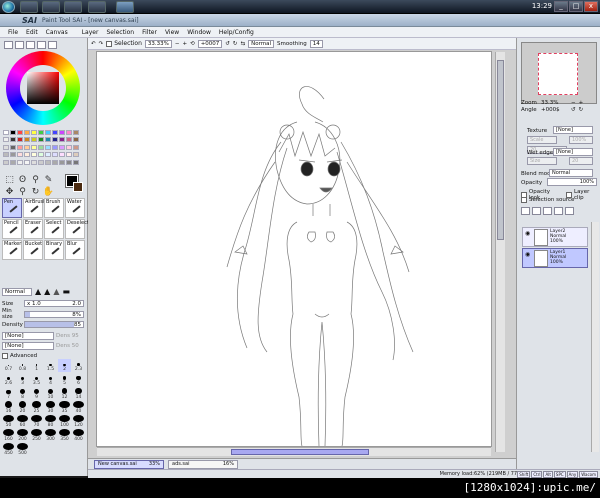 This screenshot has height=498, width=600. Describe the element at coordinates (50, 365) in the screenshot. I see `brush-size-preset: 1.5` at that location.